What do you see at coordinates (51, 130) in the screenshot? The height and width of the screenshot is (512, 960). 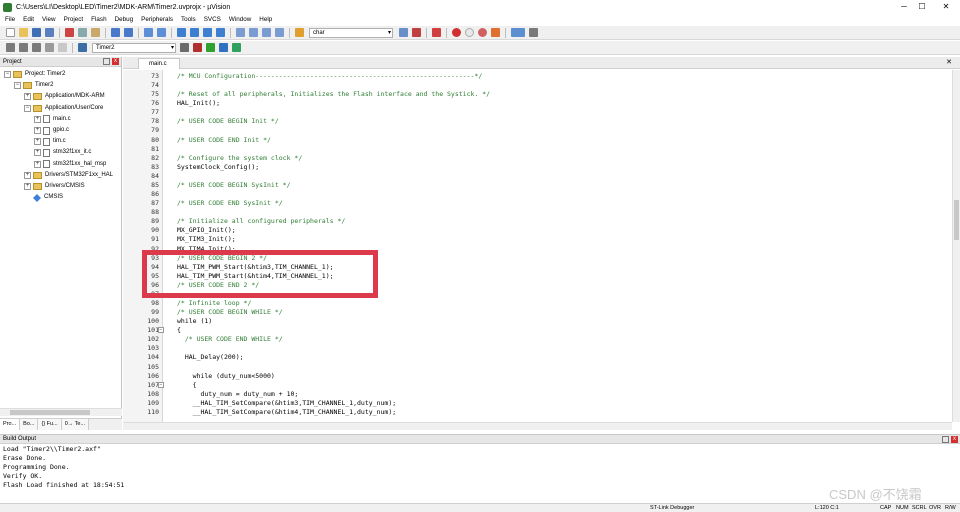 I see `tree-item: + gpio.c` at bounding box center [51, 130].